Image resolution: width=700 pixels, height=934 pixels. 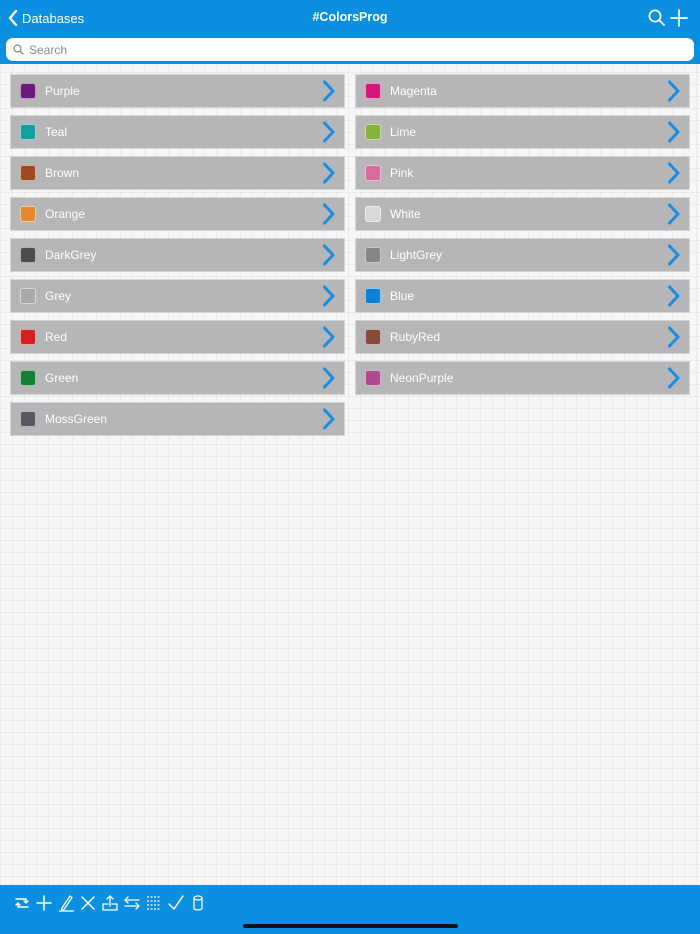 What do you see at coordinates (58, 296) in the screenshot?
I see `color-label: Grey` at bounding box center [58, 296].